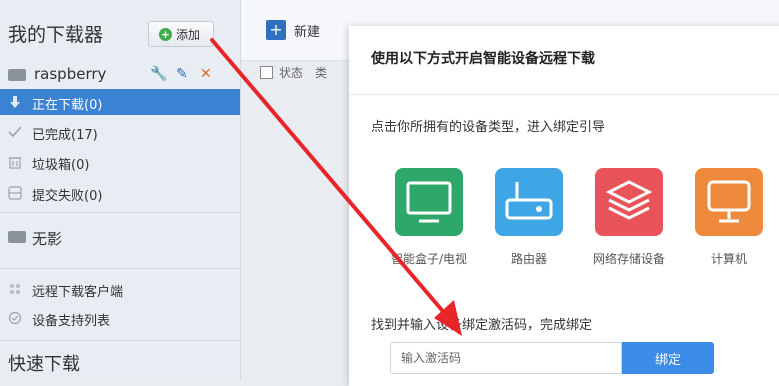  What do you see at coordinates (483, 59) in the screenshot?
I see `dialog-title: 使用以下方式开启智能设备远程下载` at bounding box center [483, 59].